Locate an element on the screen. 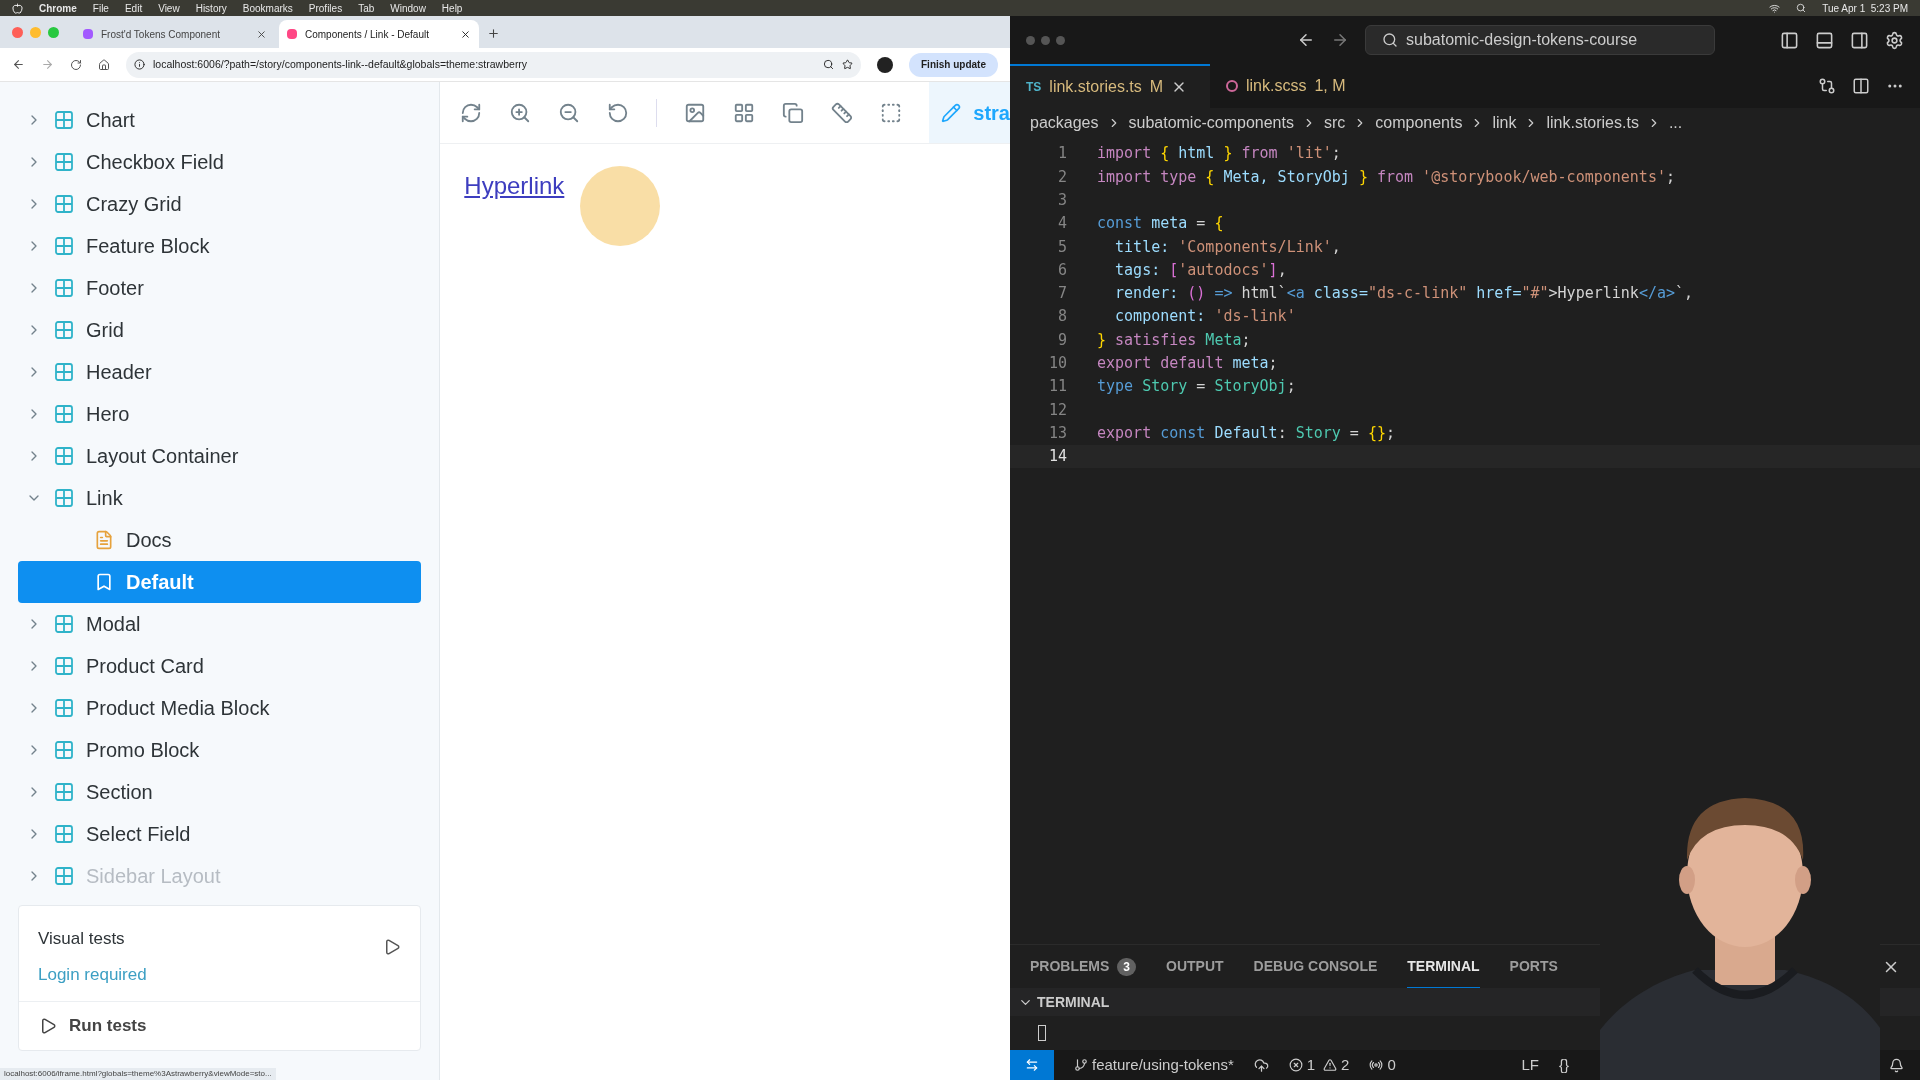  breadcrumb: components is located at coordinates (1419, 123).